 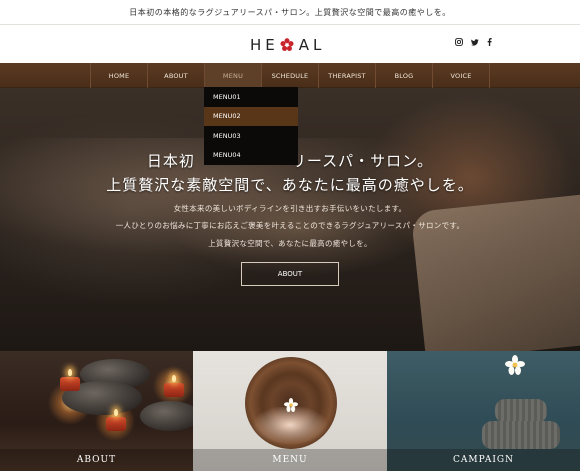 I want to click on hero-headline-part: リースパ・サロン。, so click(x=362, y=161).